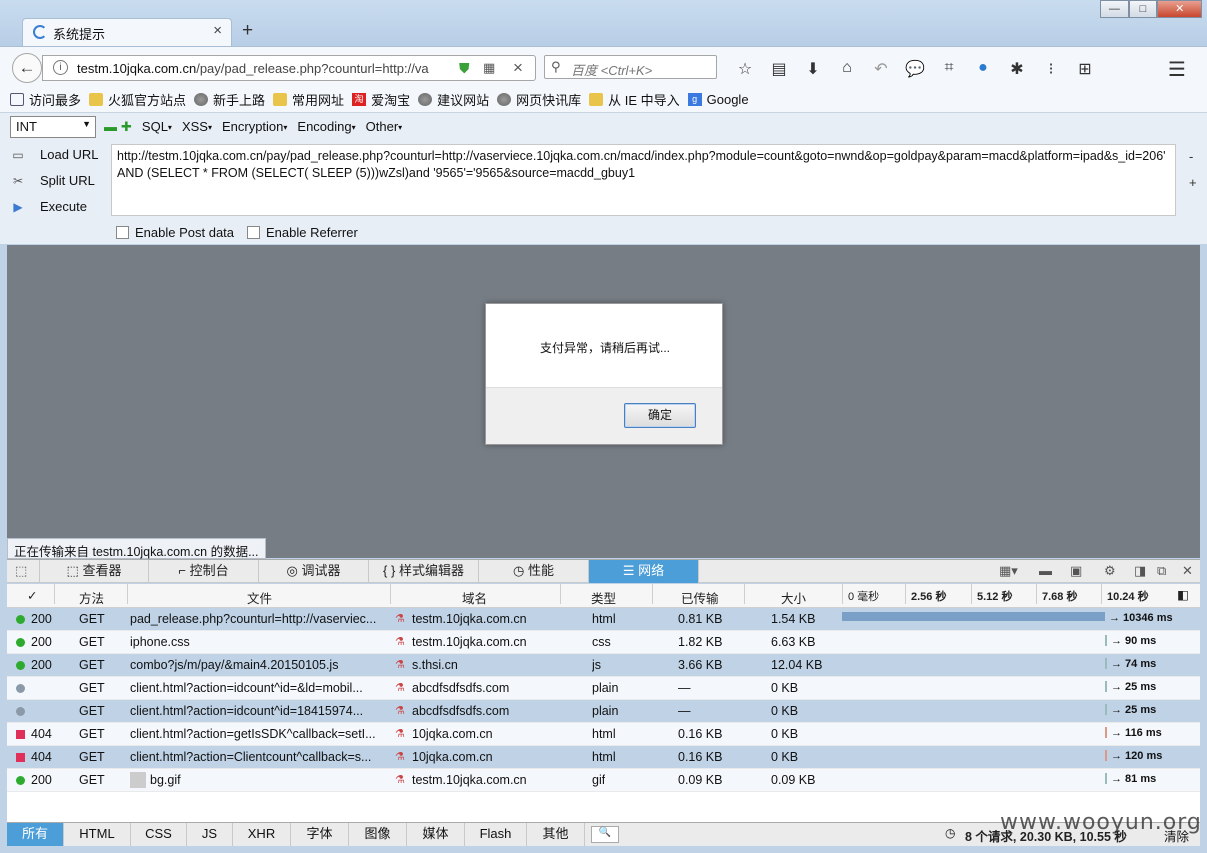 The image size is (1207, 853). Describe the element at coordinates (53, 127) in the screenshot. I see `int-select: INT ▼` at that location.